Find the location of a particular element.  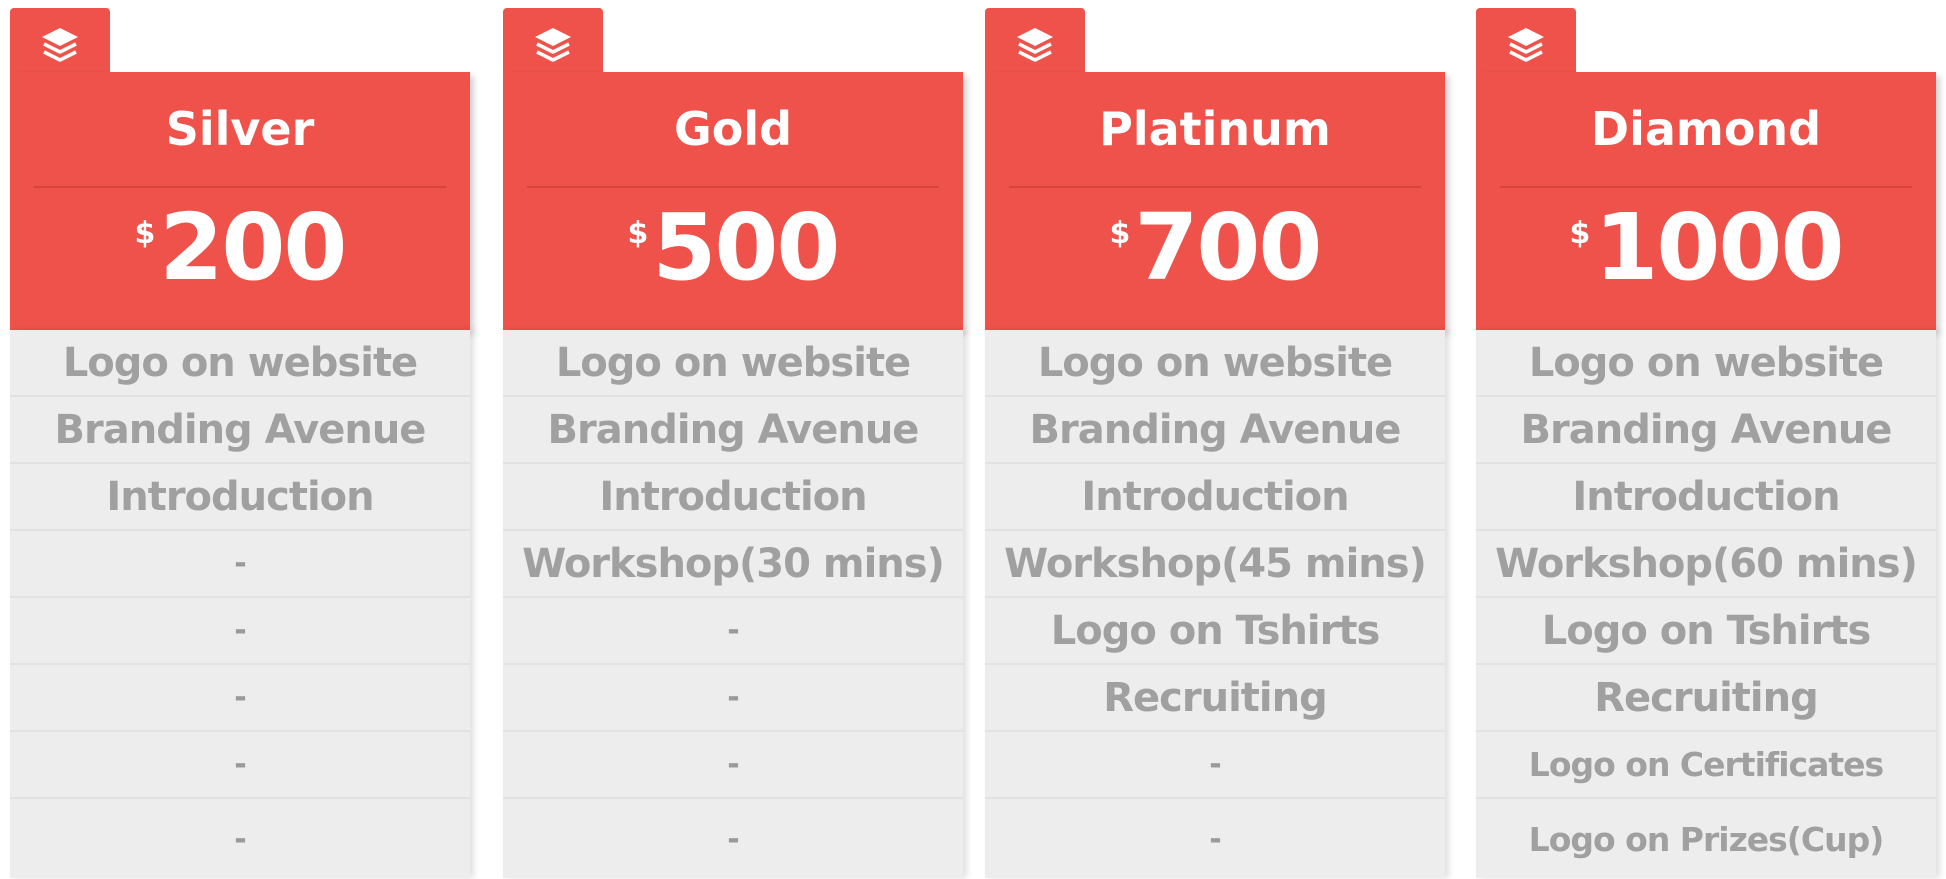

plan-header: Diamond $1000 is located at coordinates (1706, 201).